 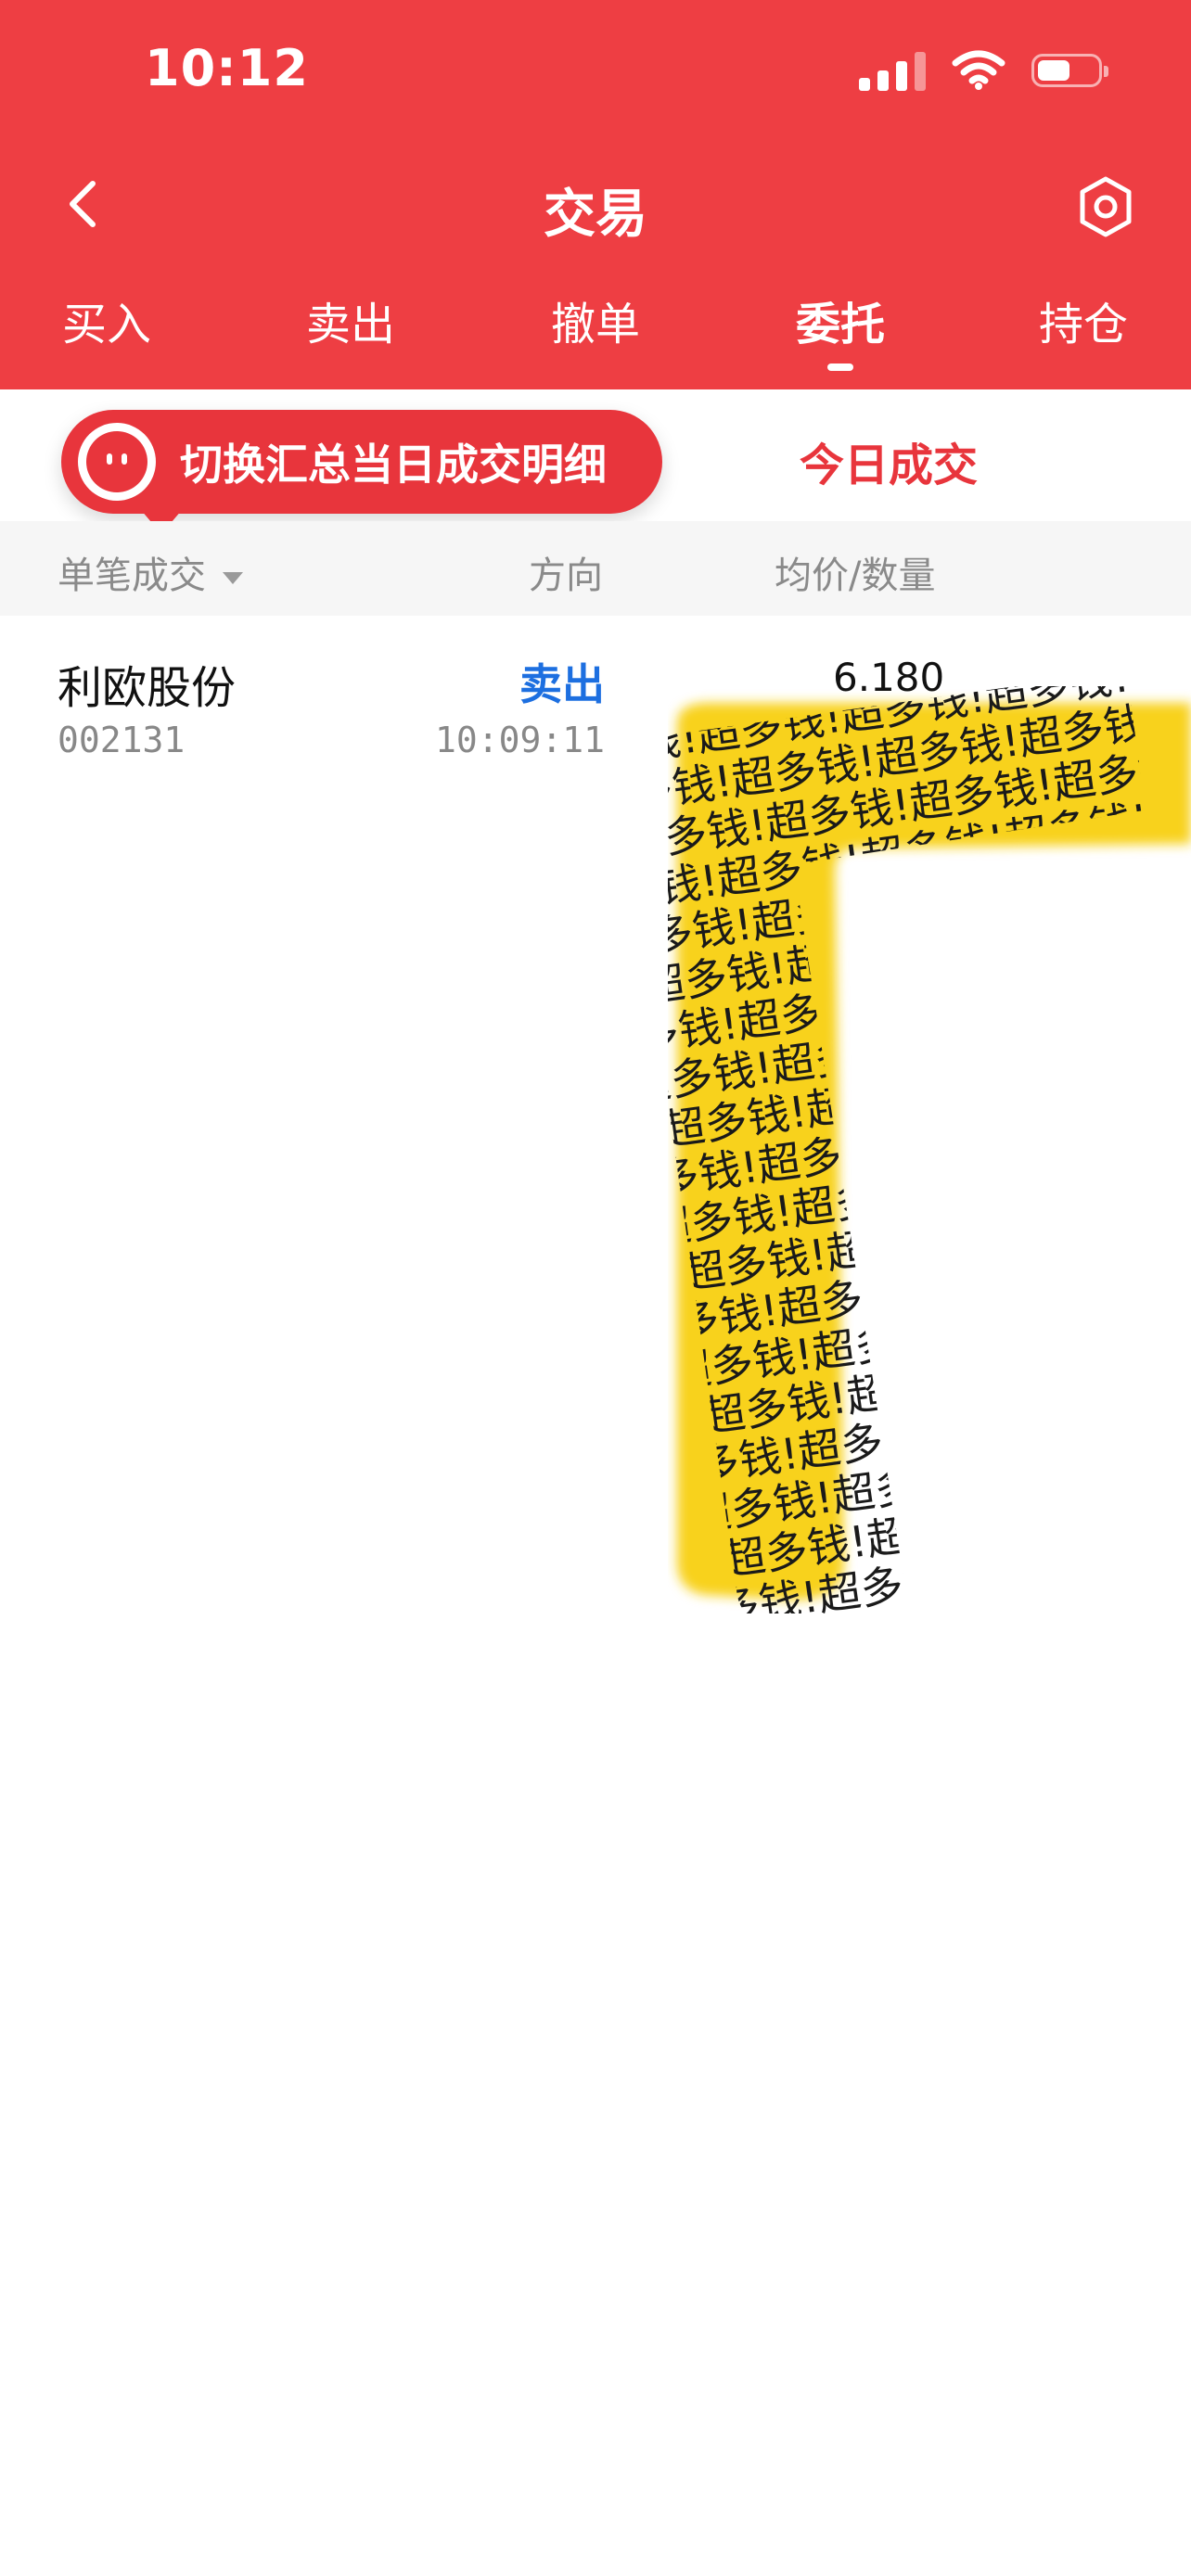 I want to click on tab-buy: 买入, so click(x=107, y=319).